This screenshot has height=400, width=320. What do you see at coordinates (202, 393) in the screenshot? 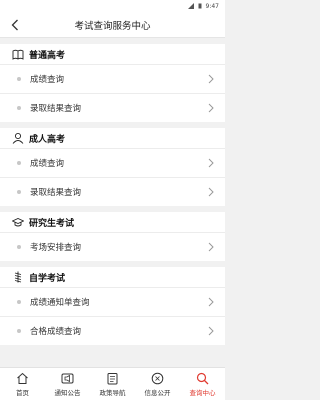
I see `tab-label: 查询中心` at bounding box center [202, 393].